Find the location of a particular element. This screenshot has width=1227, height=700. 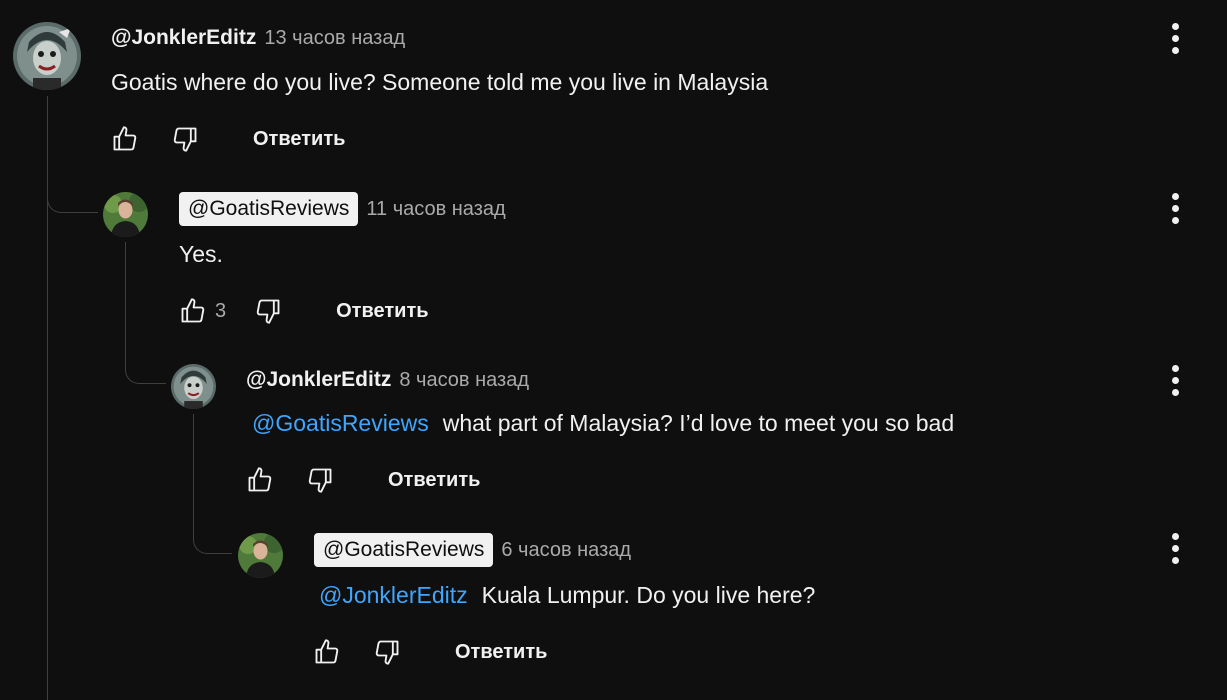

timestamp: 6 часов назад is located at coordinates (566, 550).